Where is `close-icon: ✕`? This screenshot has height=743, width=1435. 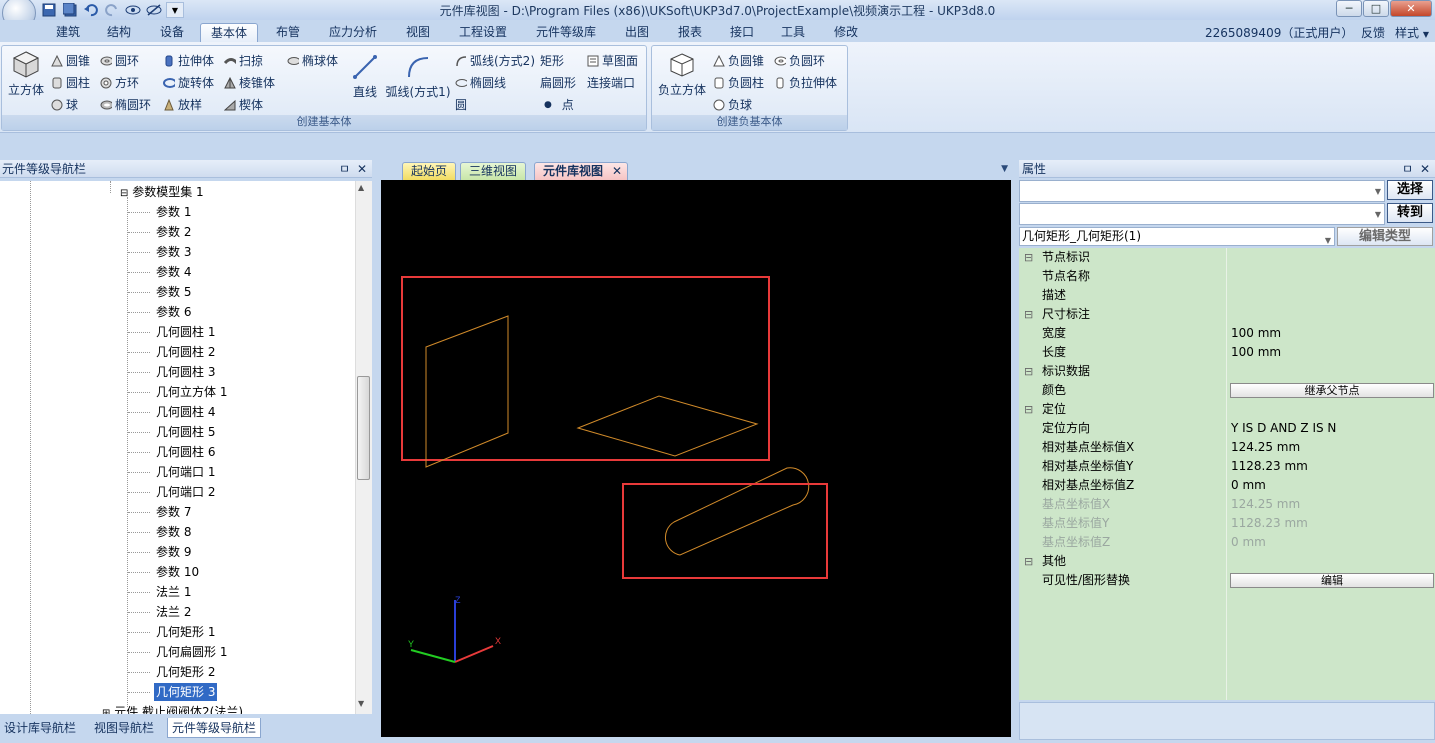 close-icon: ✕ is located at coordinates (1425, 169).